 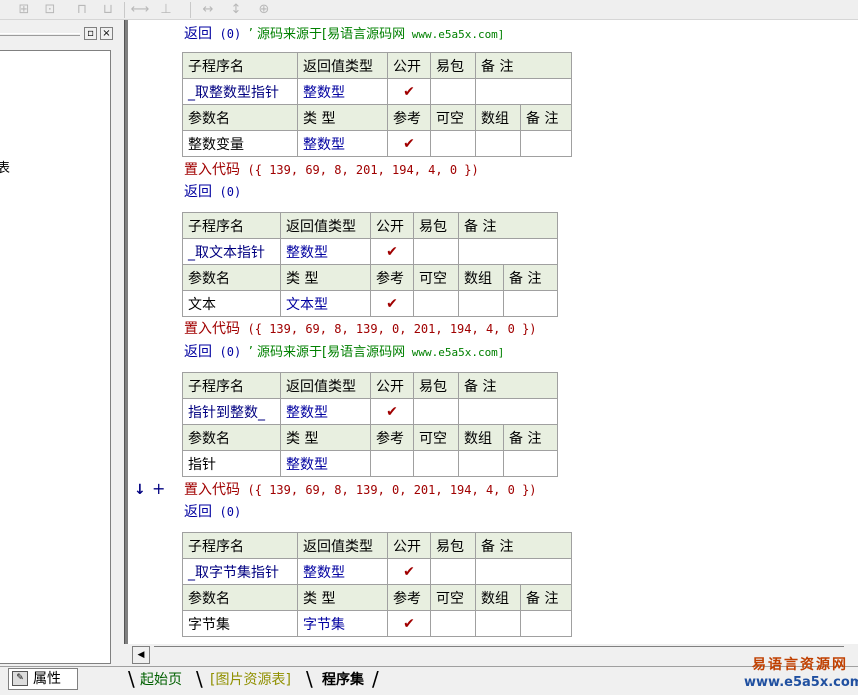 What do you see at coordinates (90, 33) in the screenshot?
I see `panel-minimize-button: ▫` at bounding box center [90, 33].